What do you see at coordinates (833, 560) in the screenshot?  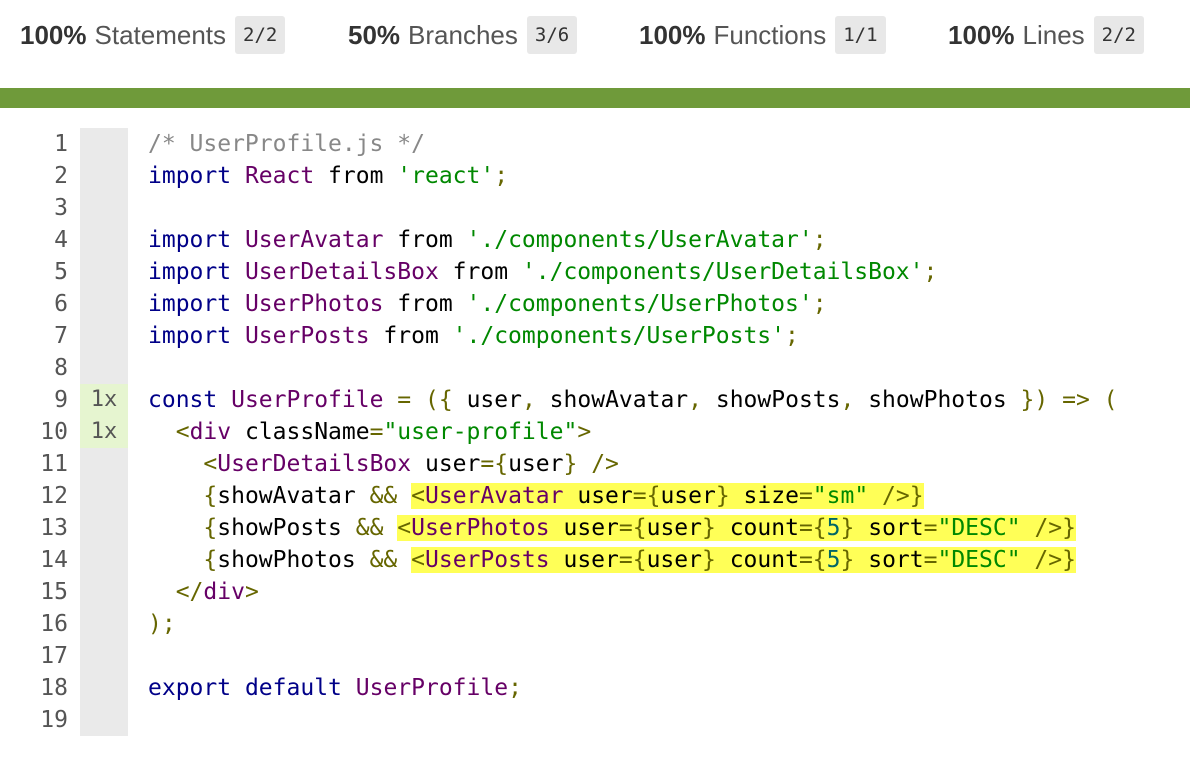 I see `number: 5` at bounding box center [833, 560].